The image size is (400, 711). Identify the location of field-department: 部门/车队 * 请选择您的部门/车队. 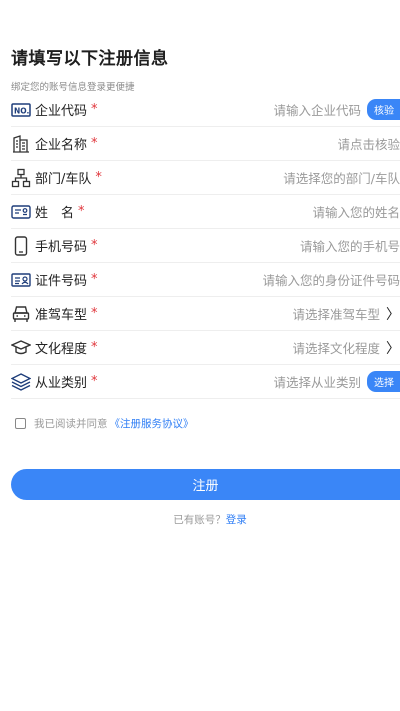
(205, 178).